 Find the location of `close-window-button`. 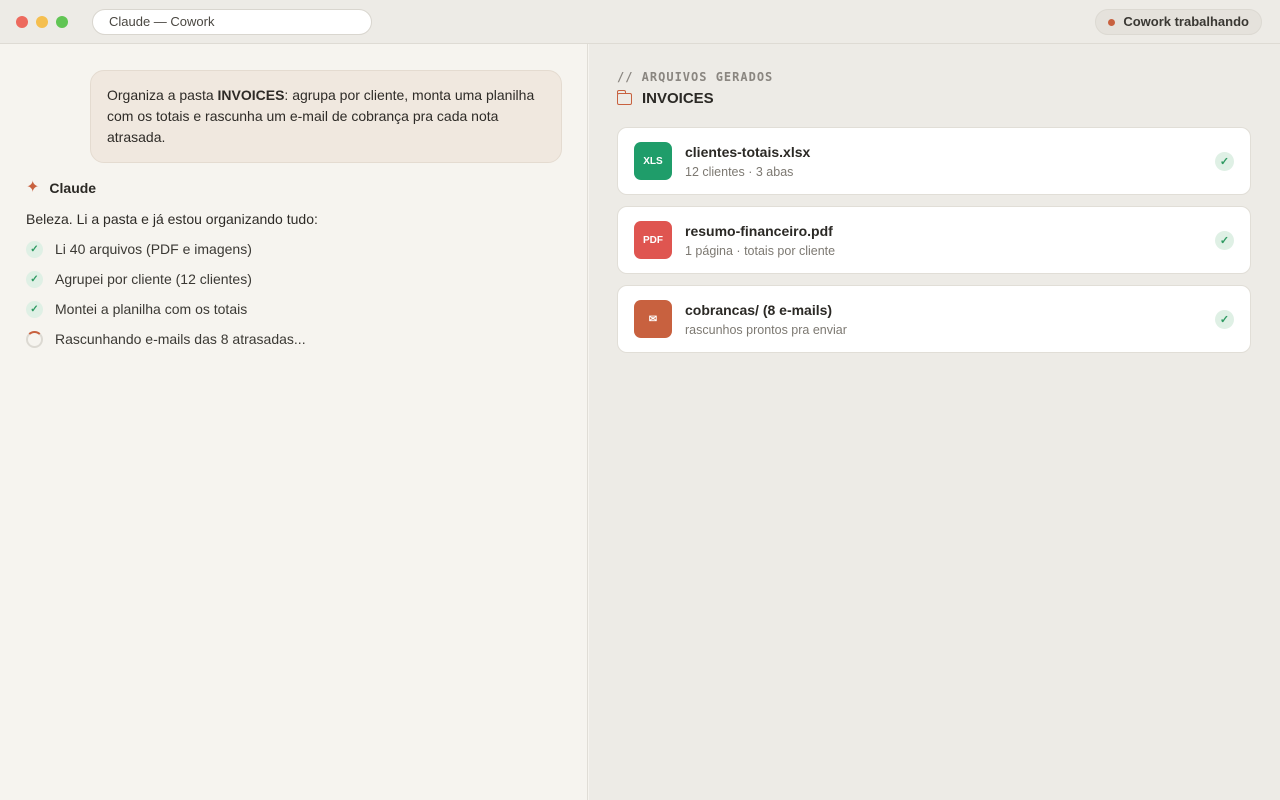

close-window-button is located at coordinates (22, 22).